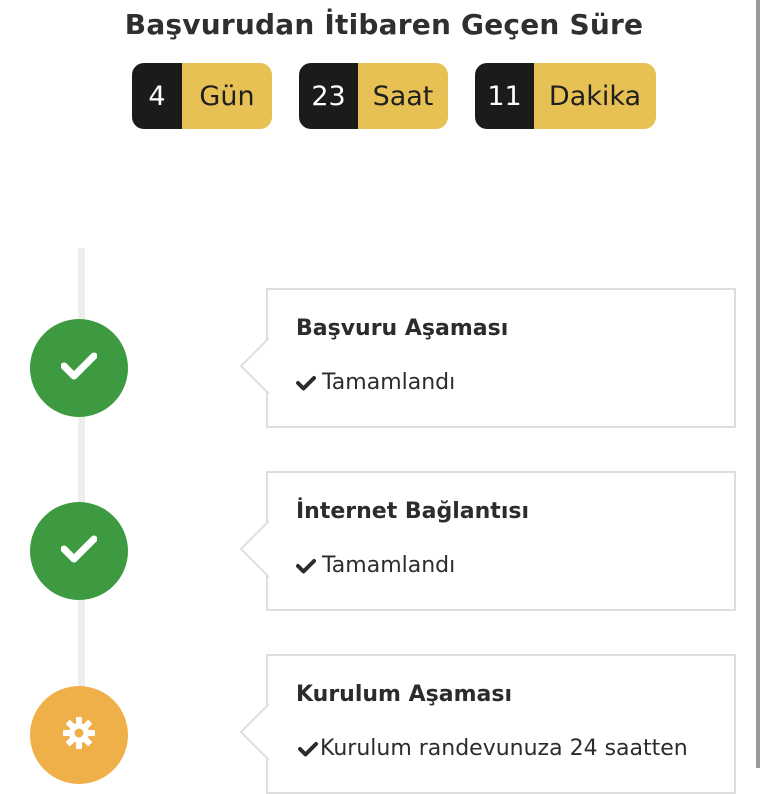  Describe the element at coordinates (412, 511) in the screenshot. I see `step-2-title: İnternet Bağlantısı` at that location.